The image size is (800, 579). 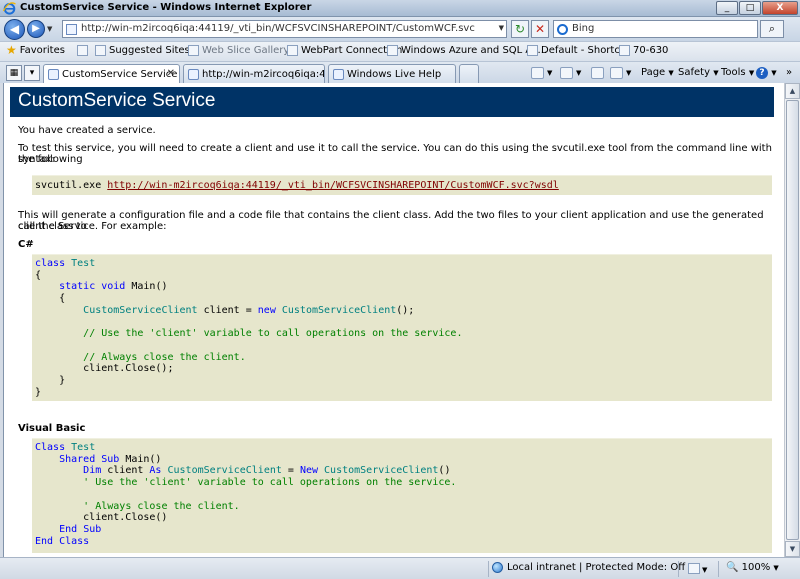 I want to click on tab-label: Windows Live Help, so click(x=394, y=74).